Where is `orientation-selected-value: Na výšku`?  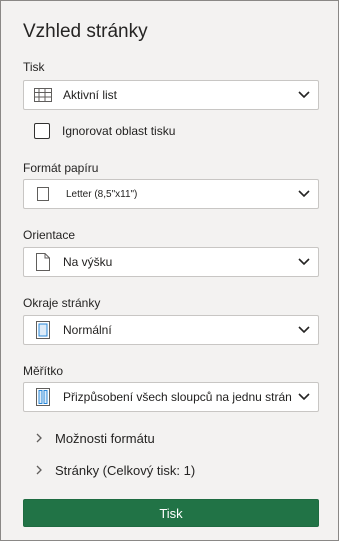
orientation-selected-value: Na výšku is located at coordinates (88, 262).